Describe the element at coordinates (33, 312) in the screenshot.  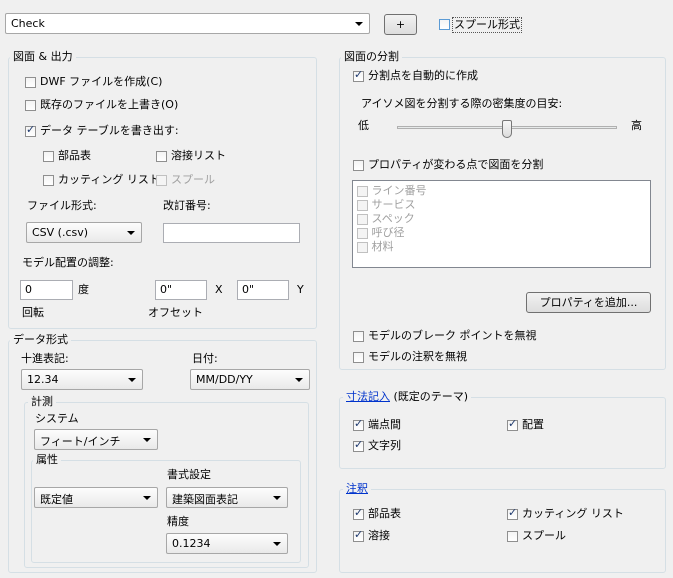
I see `rotation-label: 回転` at that location.